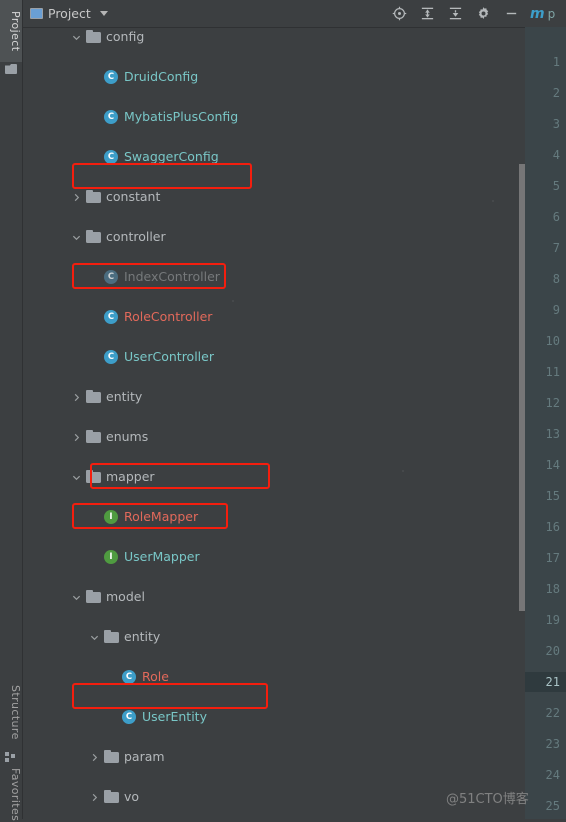  What do you see at coordinates (132, 796) in the screenshot?
I see `tree-row-label: vo` at bounding box center [132, 796].